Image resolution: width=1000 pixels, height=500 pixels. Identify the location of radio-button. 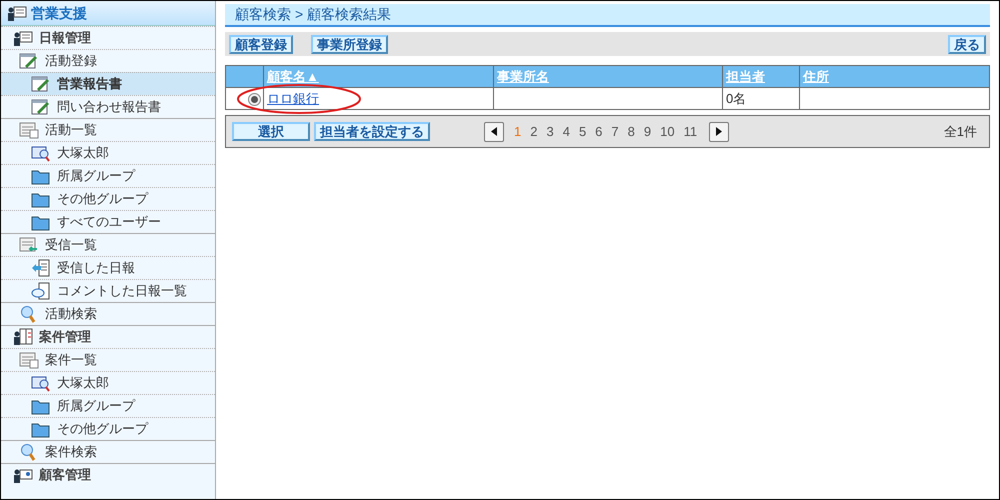
(254, 99).